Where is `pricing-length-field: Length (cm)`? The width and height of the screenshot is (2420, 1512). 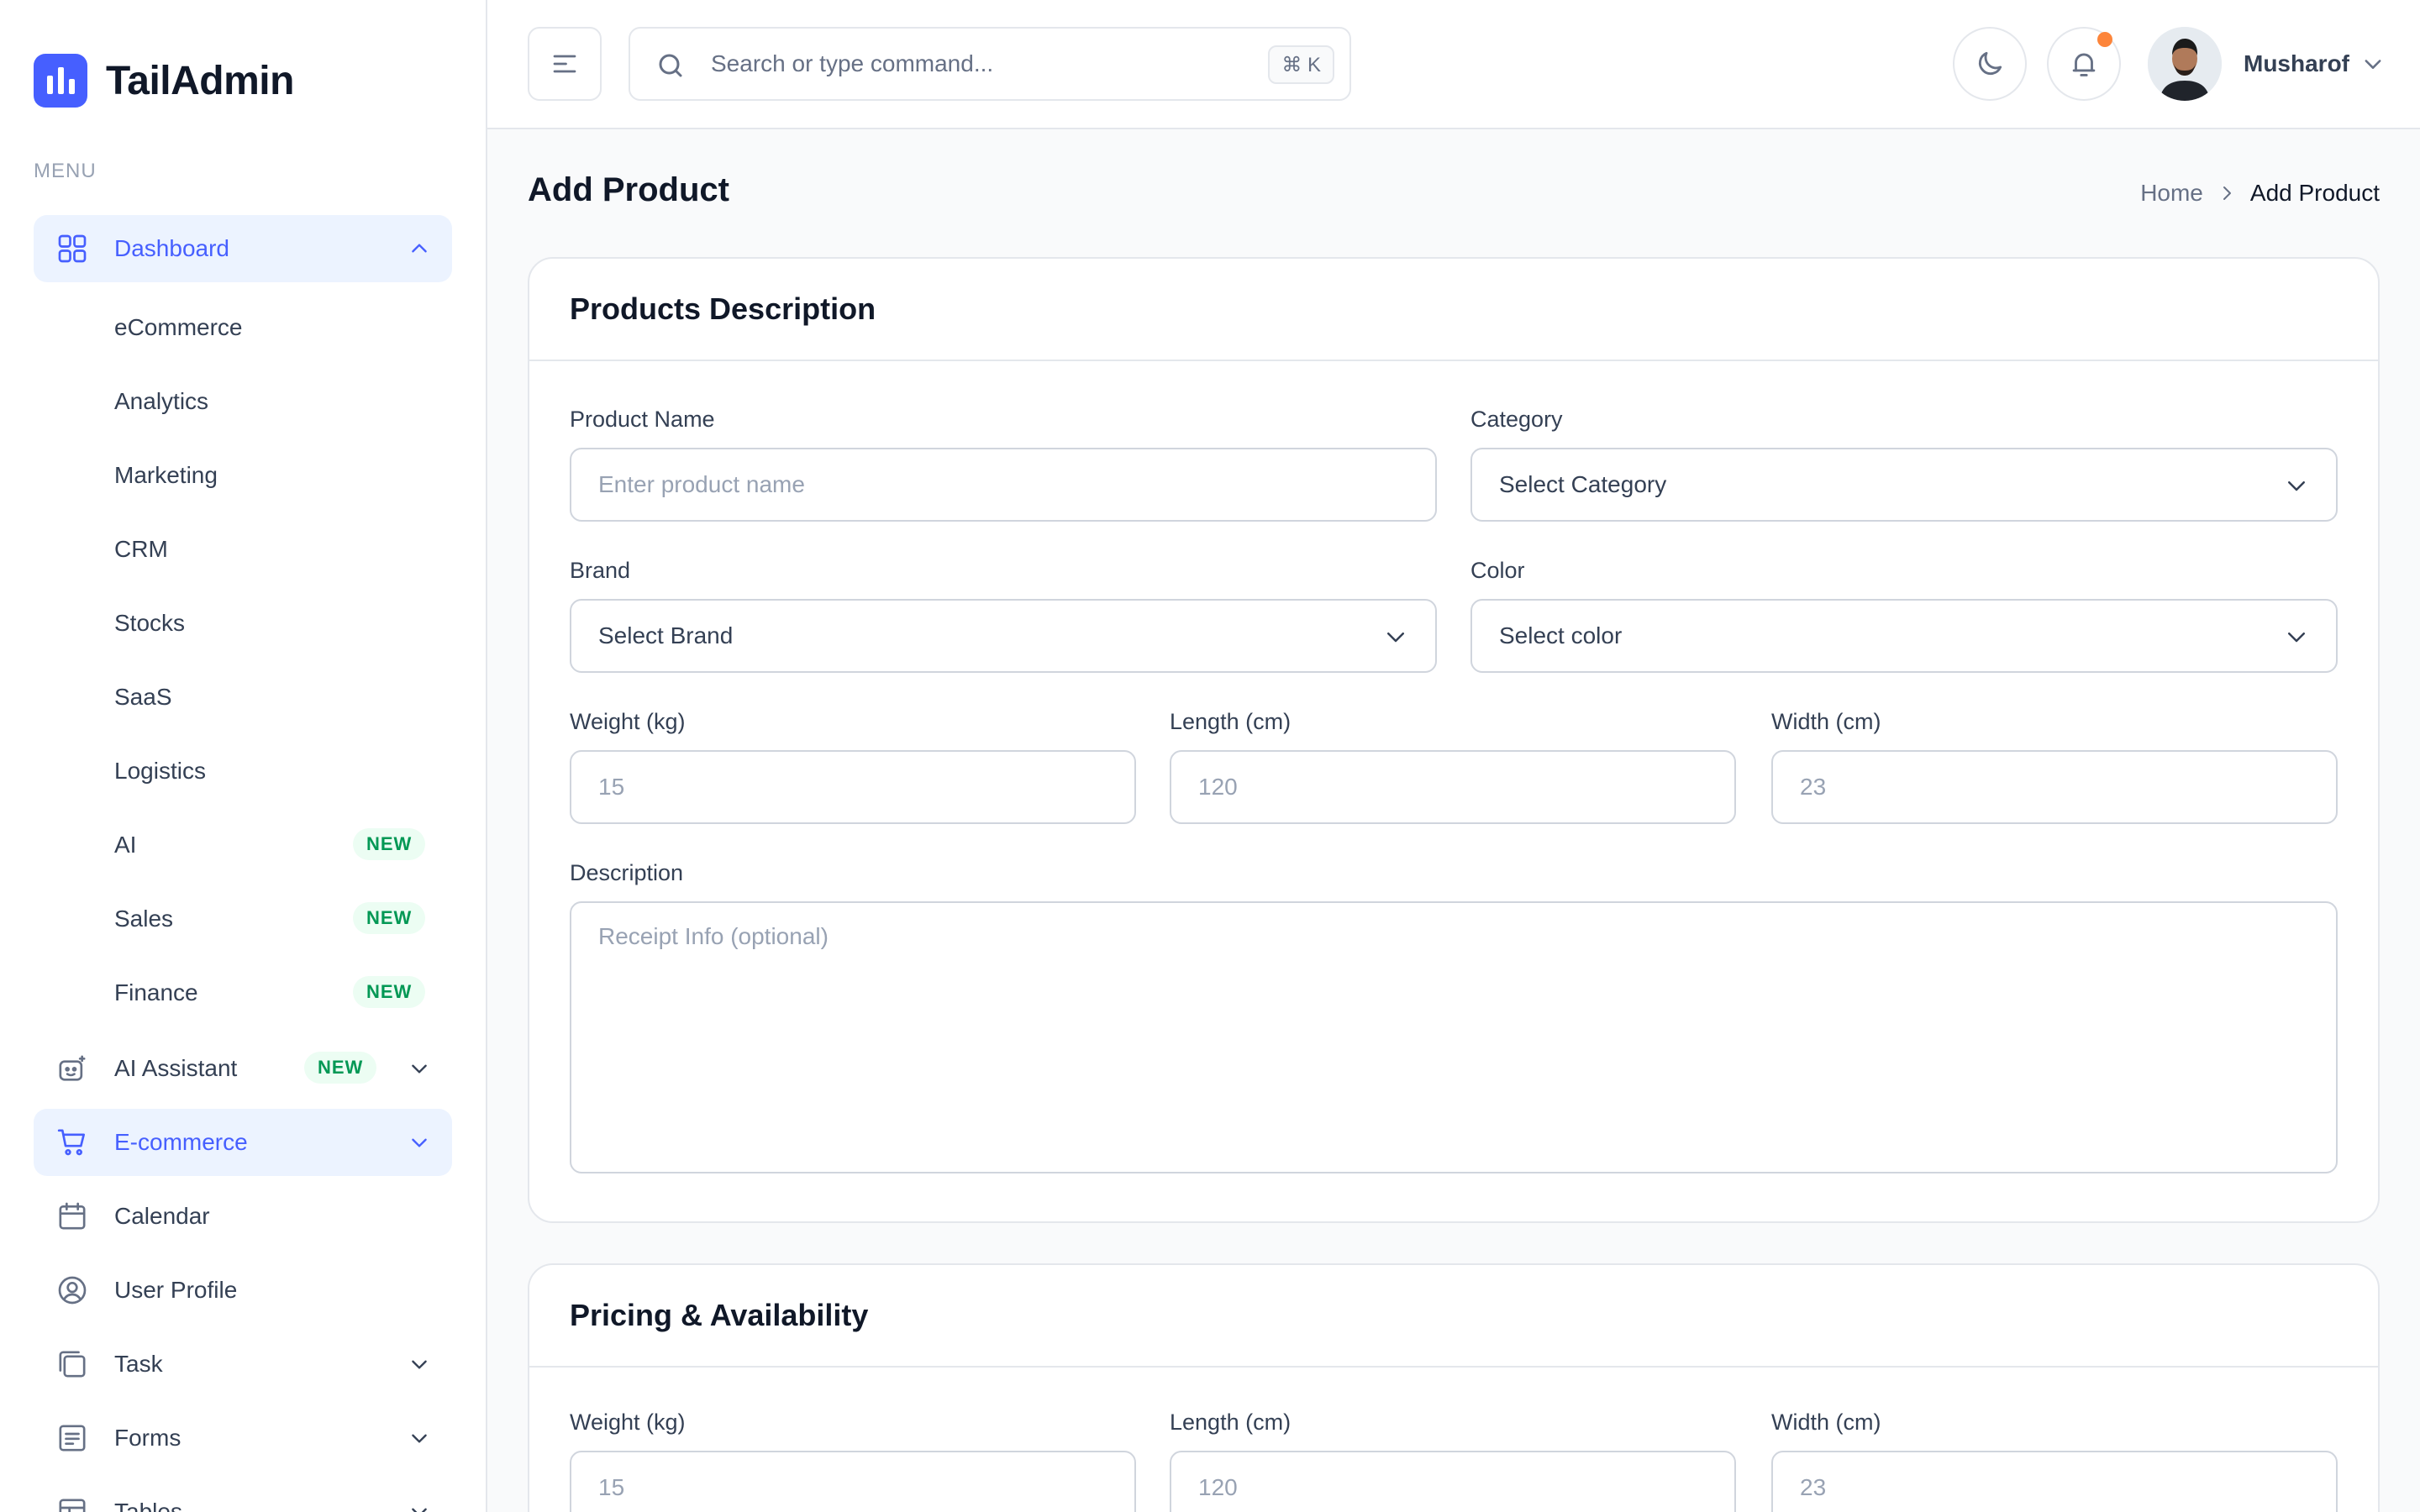
pricing-length-field: Length (cm) is located at coordinates (1453, 1461).